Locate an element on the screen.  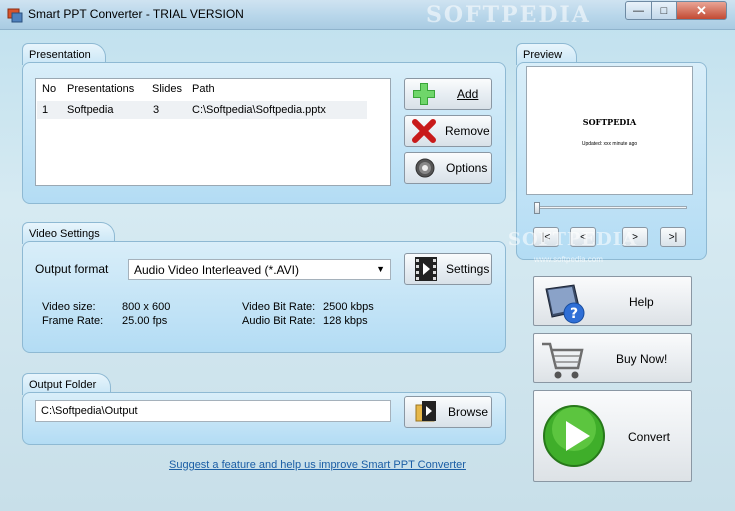
frame-rate-value: 25.00 fps is located at coordinates (145, 321).